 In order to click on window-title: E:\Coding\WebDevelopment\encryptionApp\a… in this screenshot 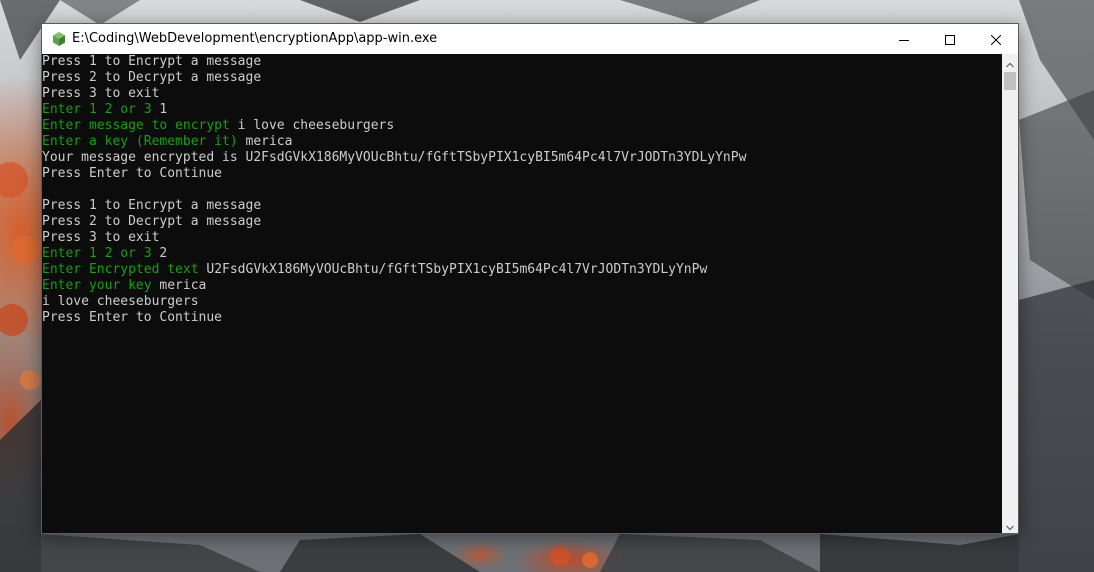, I will do `click(255, 38)`.